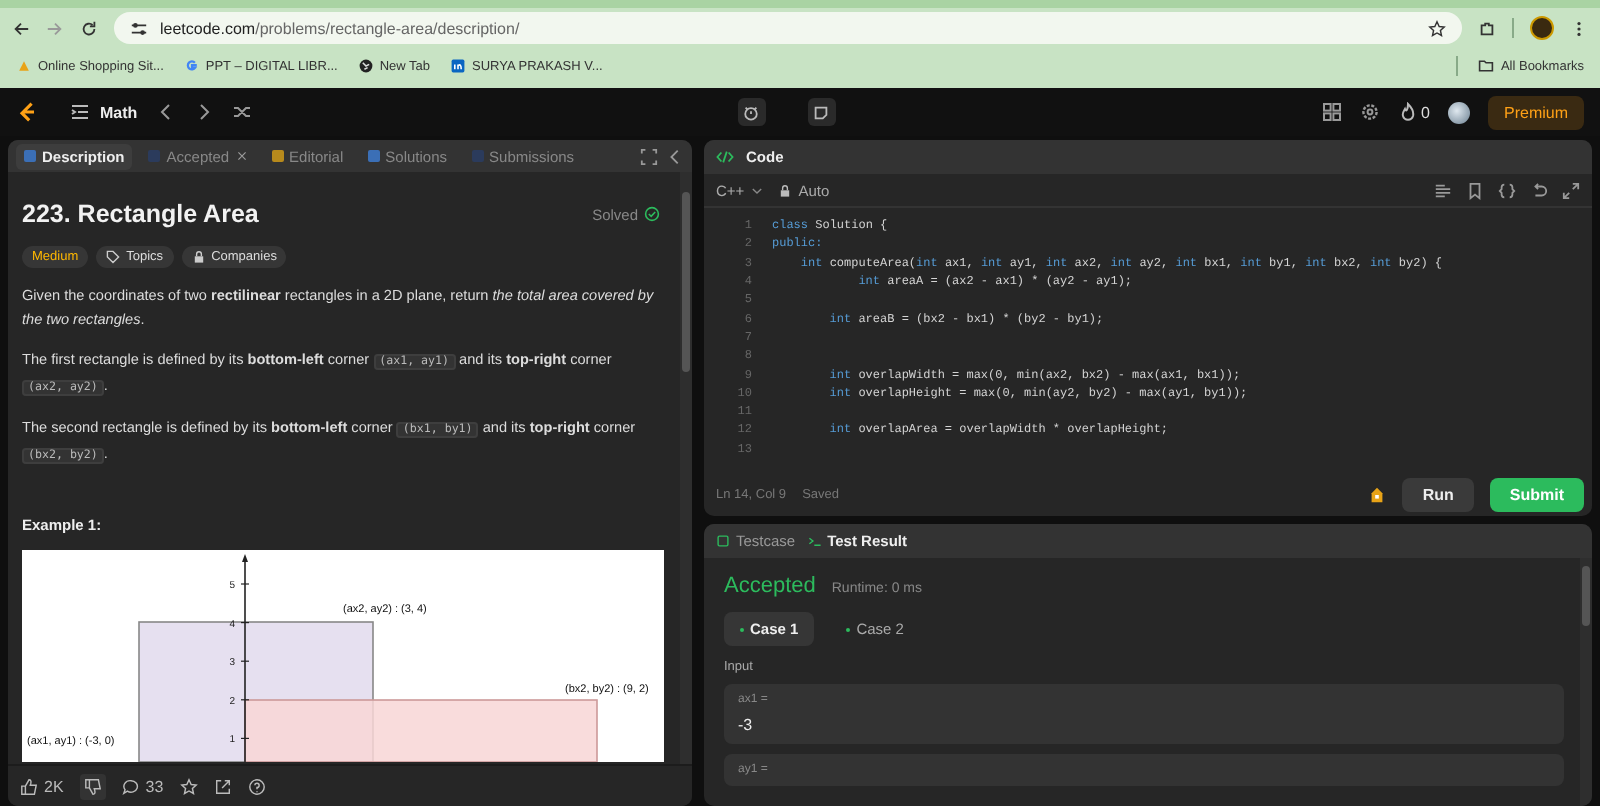  Describe the element at coordinates (652, 214) in the screenshot. I see `check-circle-icon` at that location.